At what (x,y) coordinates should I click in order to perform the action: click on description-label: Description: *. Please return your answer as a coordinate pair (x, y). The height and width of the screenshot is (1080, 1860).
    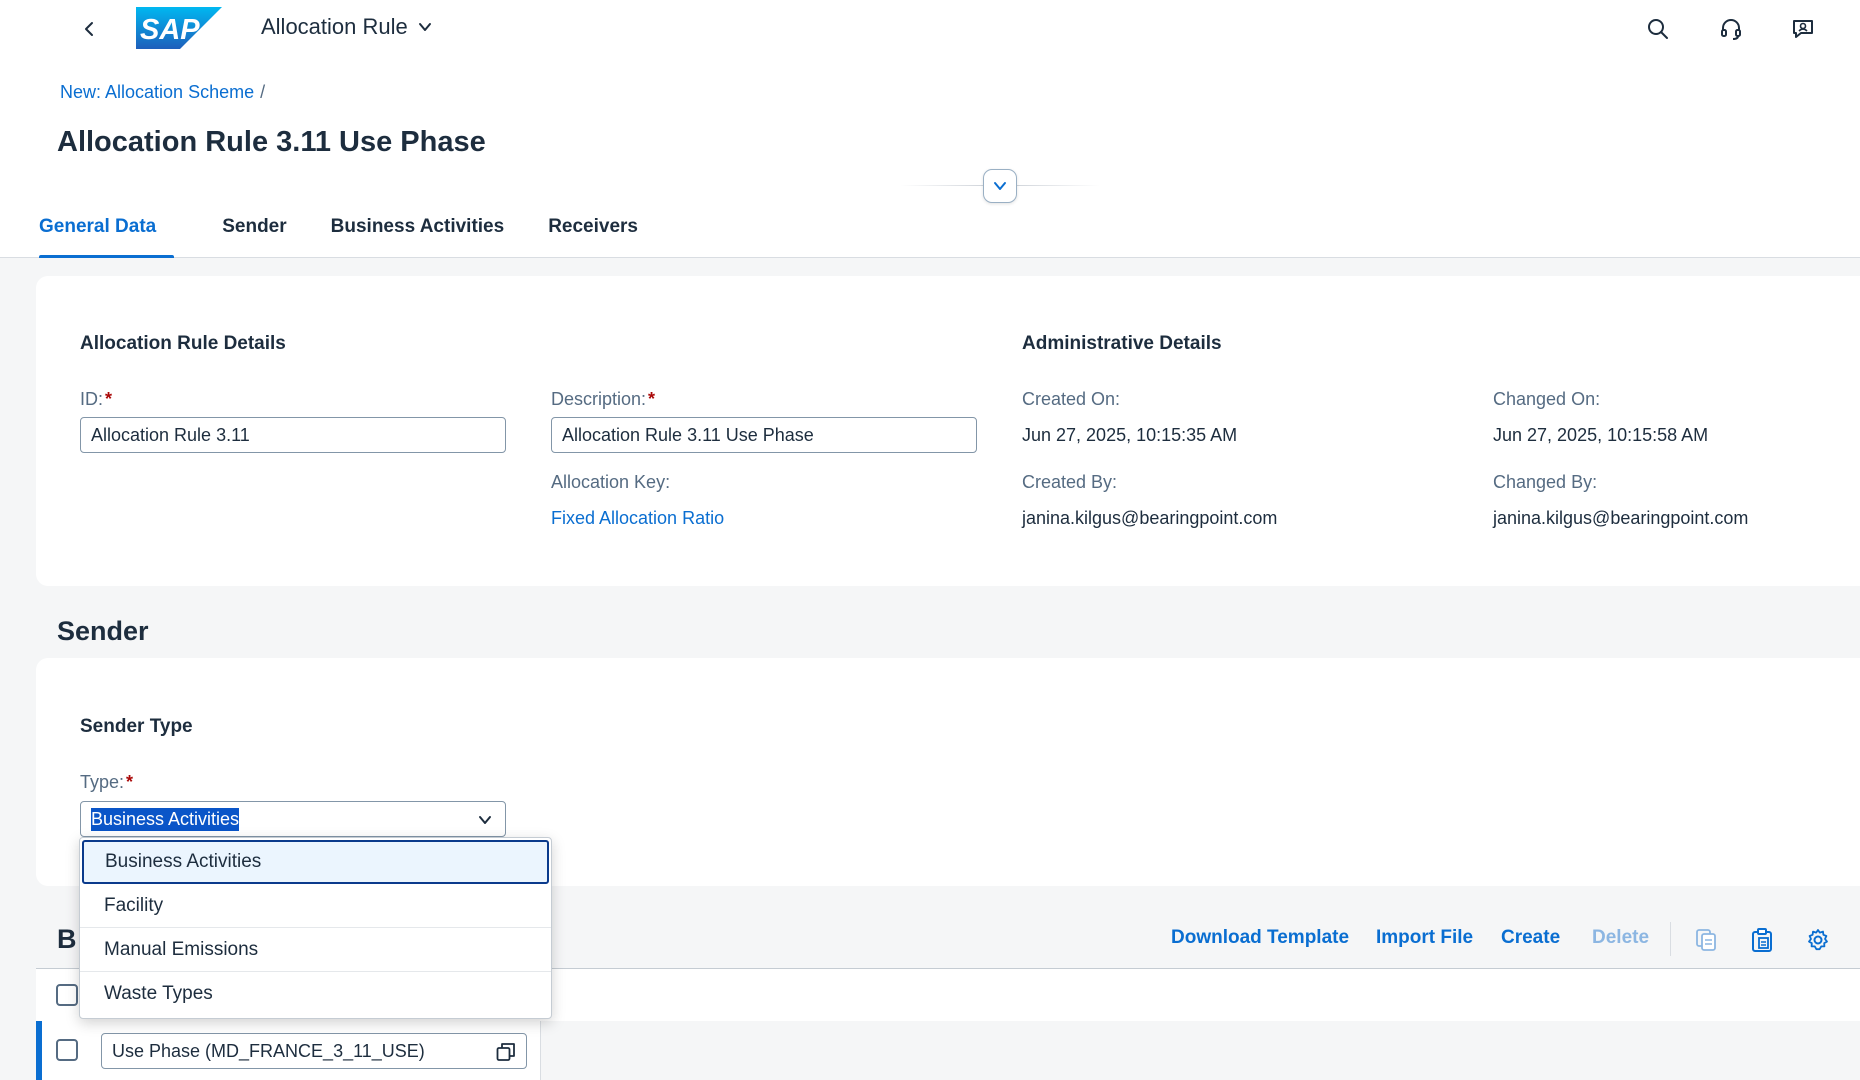
    Looking at the image, I should click on (603, 399).